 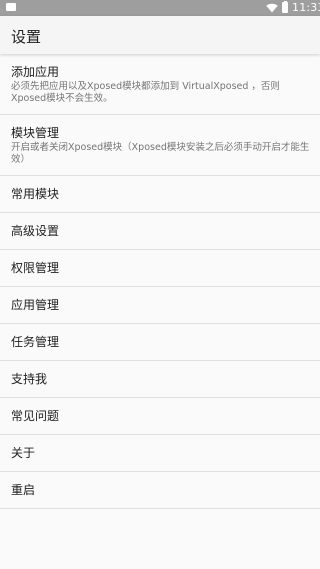 What do you see at coordinates (160, 342) in the screenshot?
I see `settings-item-task-management: 任务管理` at bounding box center [160, 342].